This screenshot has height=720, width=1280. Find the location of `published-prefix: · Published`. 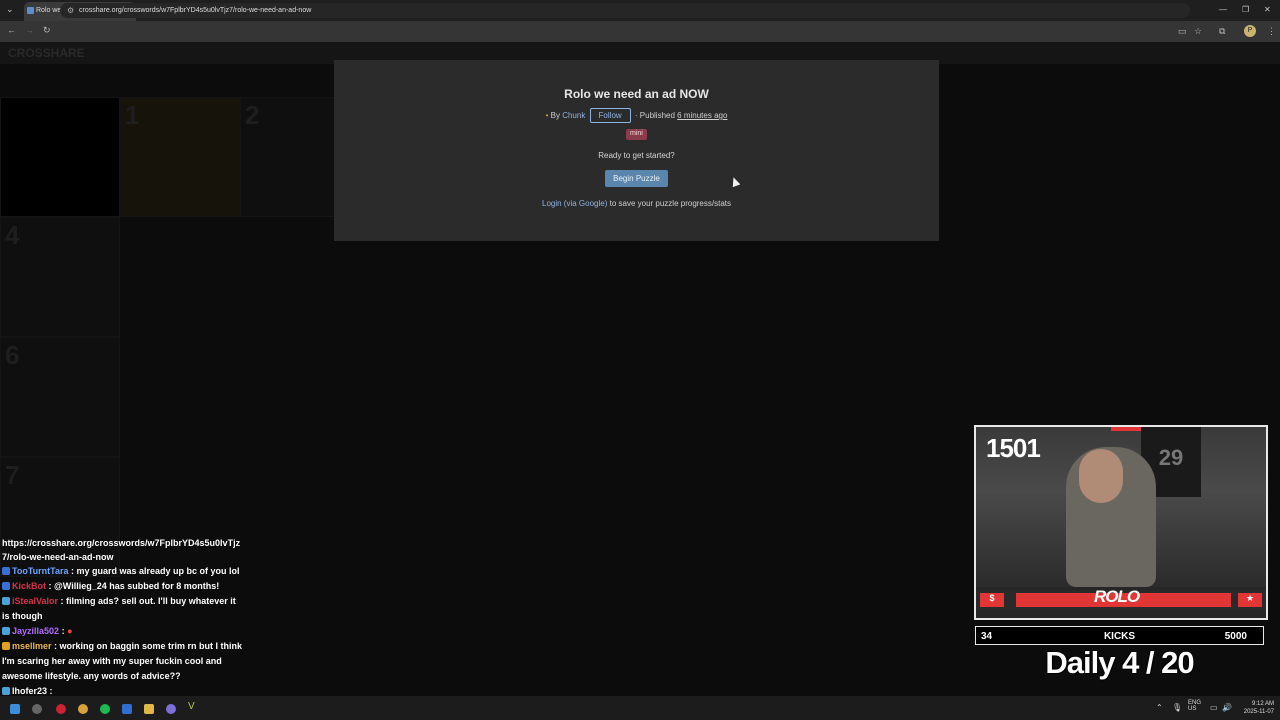

published-prefix: · Published is located at coordinates (654, 115).